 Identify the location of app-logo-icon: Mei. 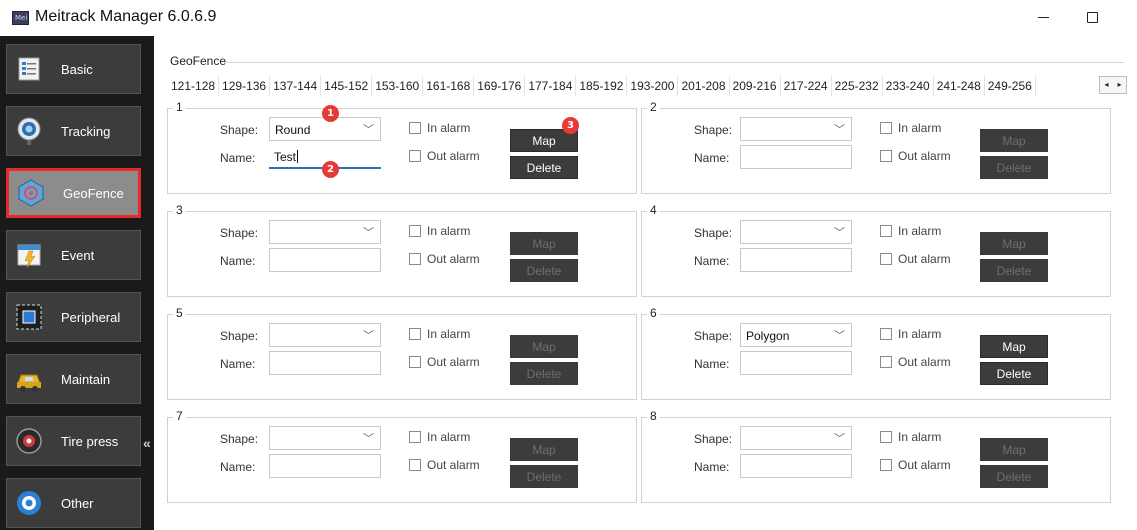
(20, 18).